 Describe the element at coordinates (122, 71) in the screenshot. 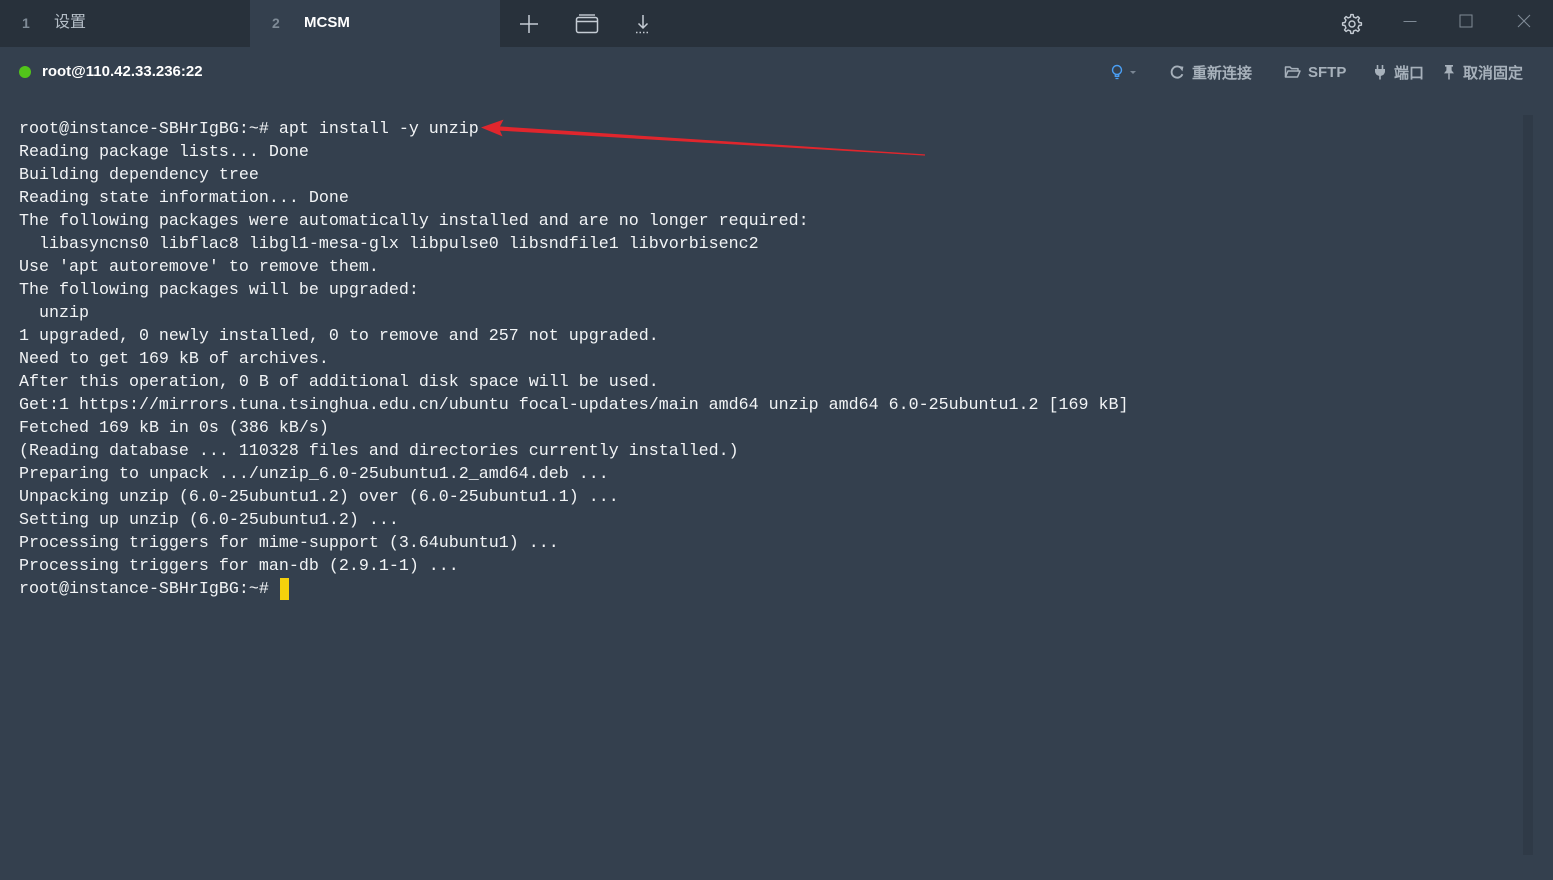

I see `session-host: root@110.42.33.236:22` at that location.